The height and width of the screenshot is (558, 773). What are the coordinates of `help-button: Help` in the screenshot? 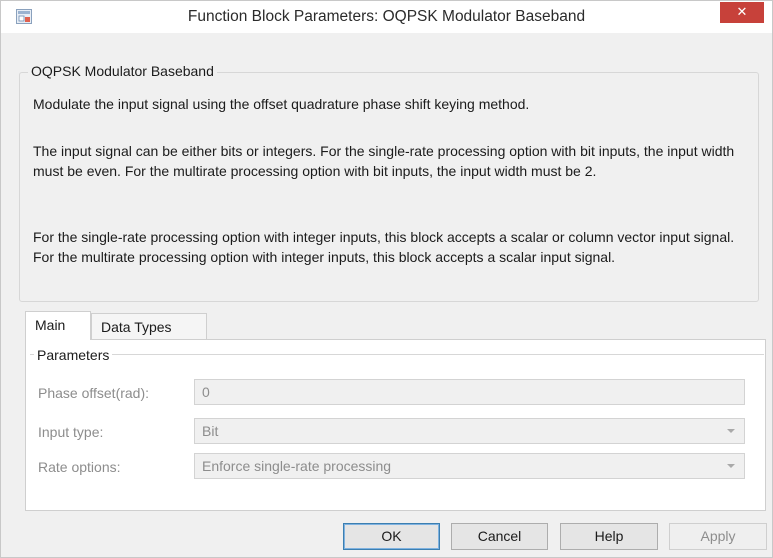 It's located at (609, 536).